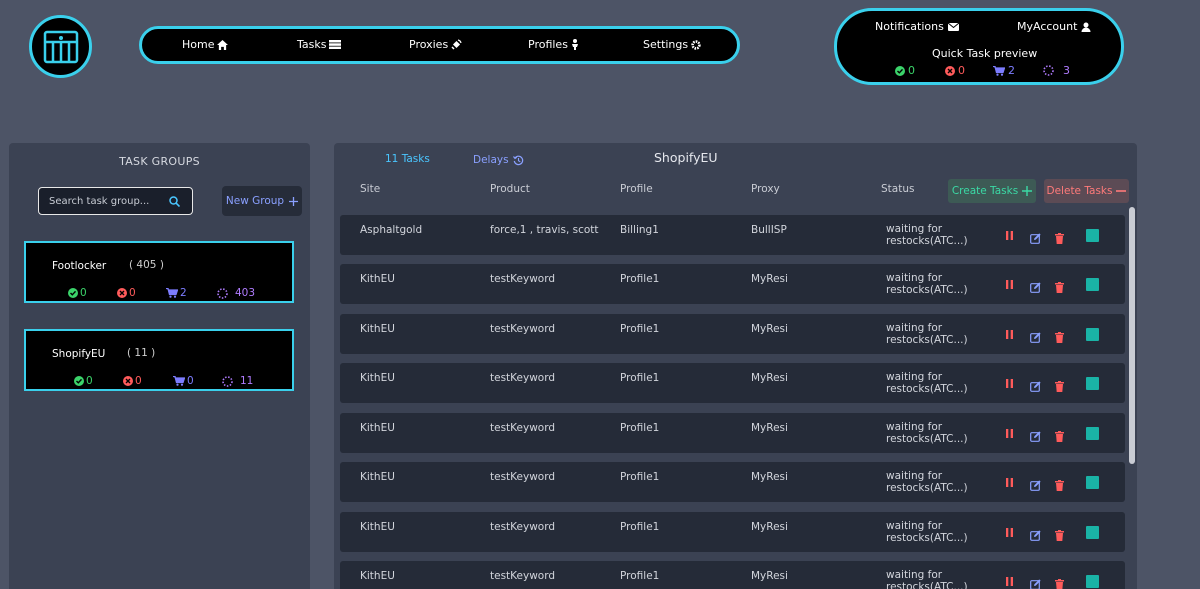 The height and width of the screenshot is (589, 1200). Describe the element at coordinates (435, 44) in the screenshot. I see `nav-proxies: Proxies` at that location.